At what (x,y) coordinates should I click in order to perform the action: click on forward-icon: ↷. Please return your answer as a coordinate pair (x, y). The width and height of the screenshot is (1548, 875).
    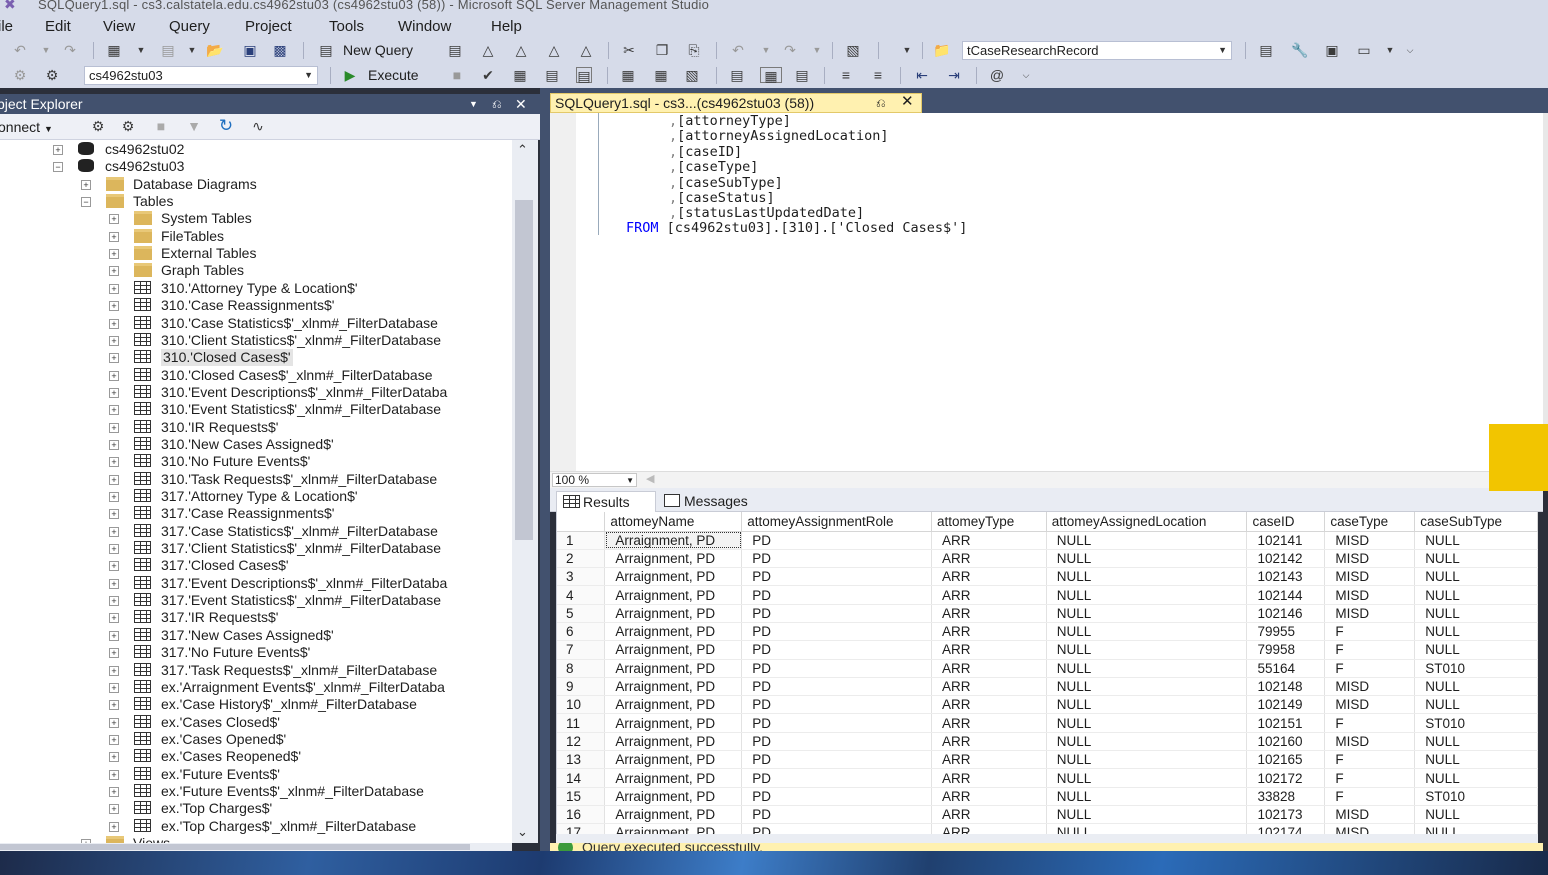
    Looking at the image, I should click on (70, 50).